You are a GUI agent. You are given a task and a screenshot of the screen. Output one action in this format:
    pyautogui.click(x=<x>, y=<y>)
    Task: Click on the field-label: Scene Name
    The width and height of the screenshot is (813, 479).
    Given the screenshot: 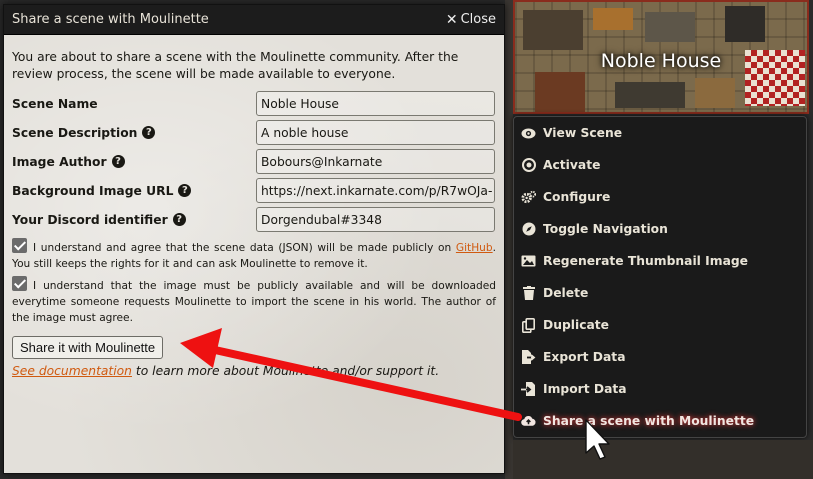 What is the action you would take?
    pyautogui.click(x=55, y=103)
    